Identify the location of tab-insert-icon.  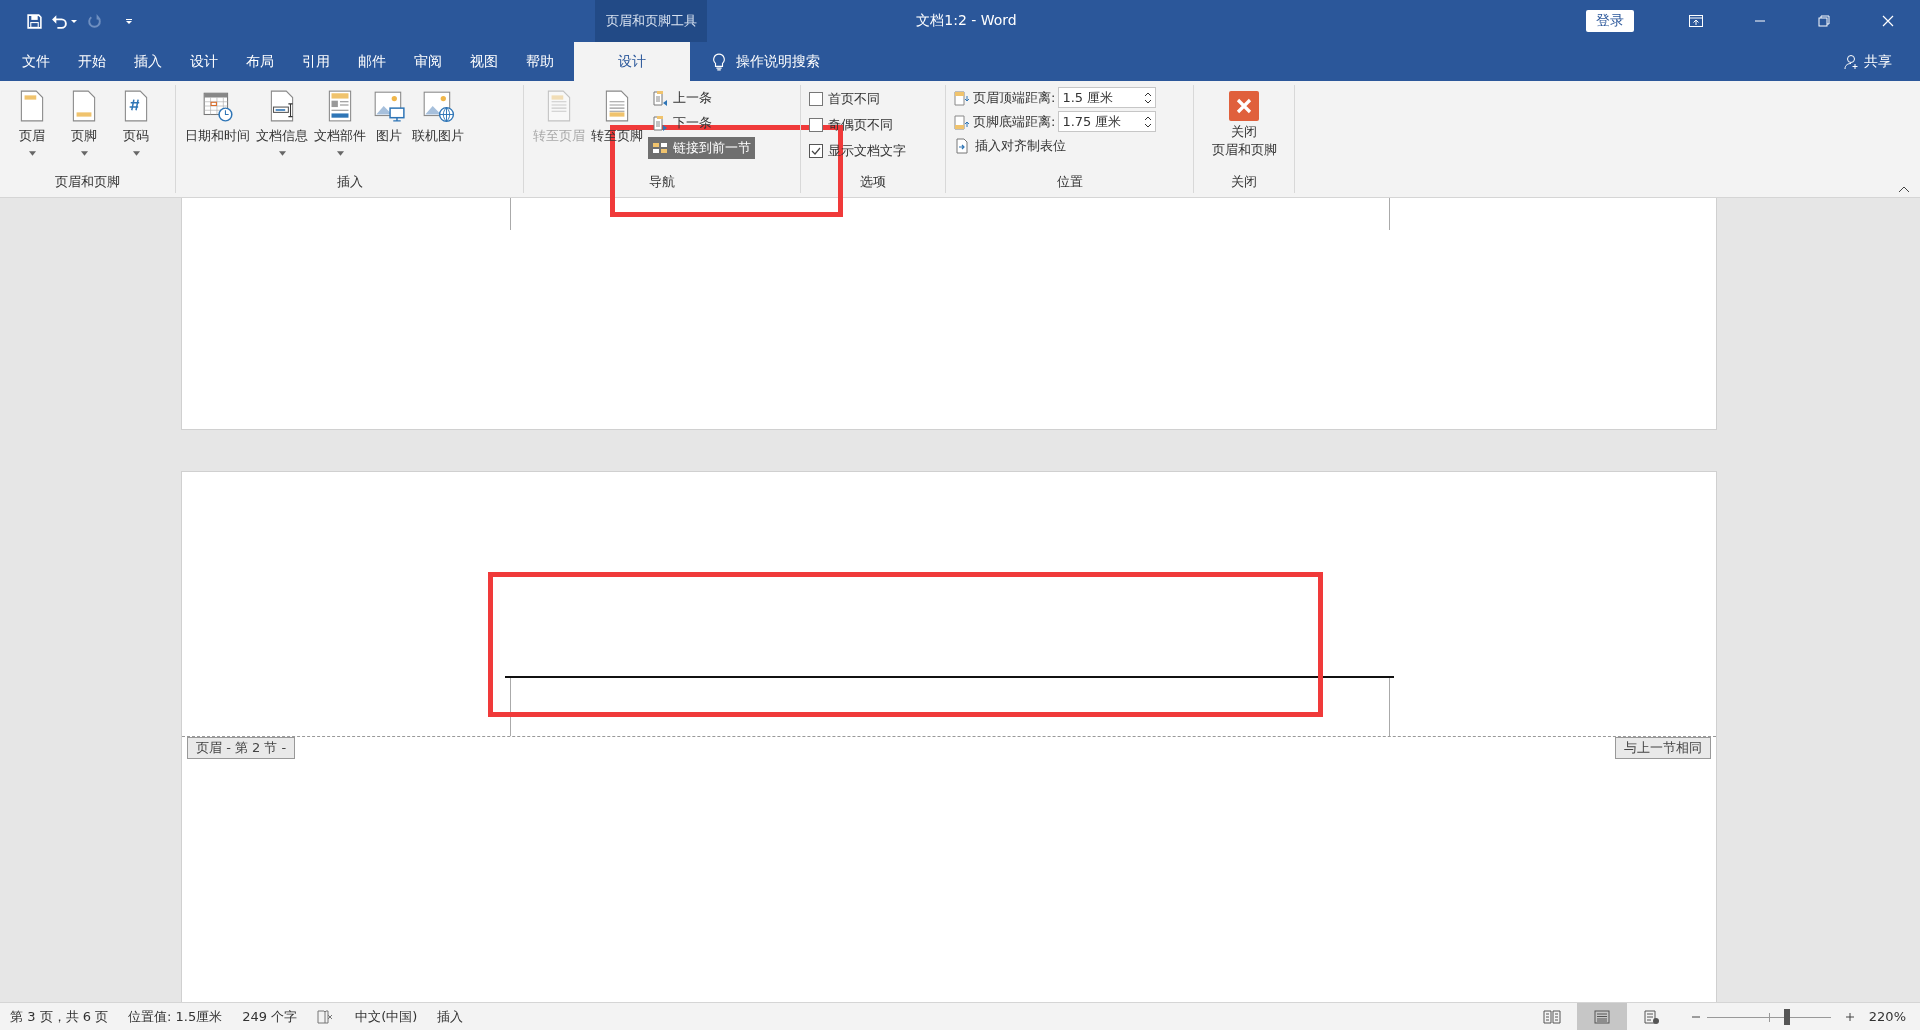
(962, 146).